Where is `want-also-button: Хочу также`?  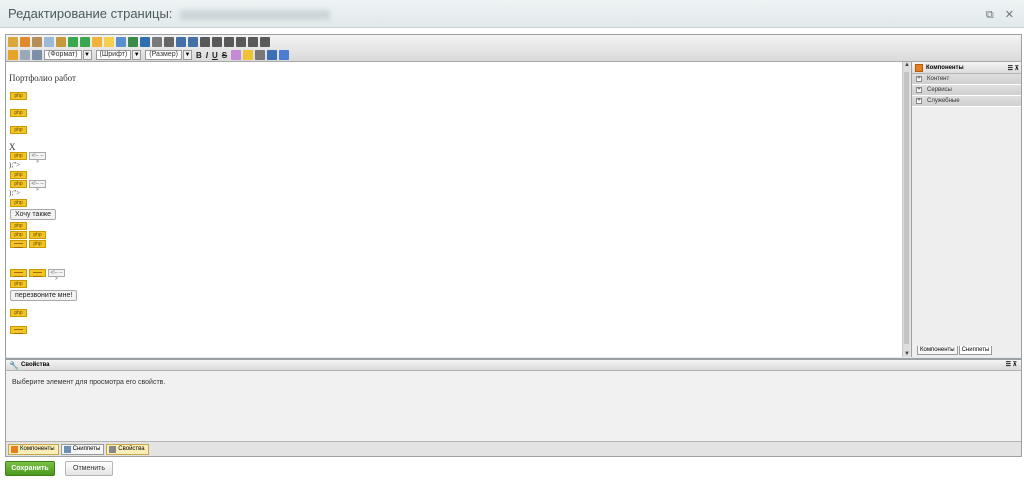 want-also-button: Хочу также is located at coordinates (33, 214).